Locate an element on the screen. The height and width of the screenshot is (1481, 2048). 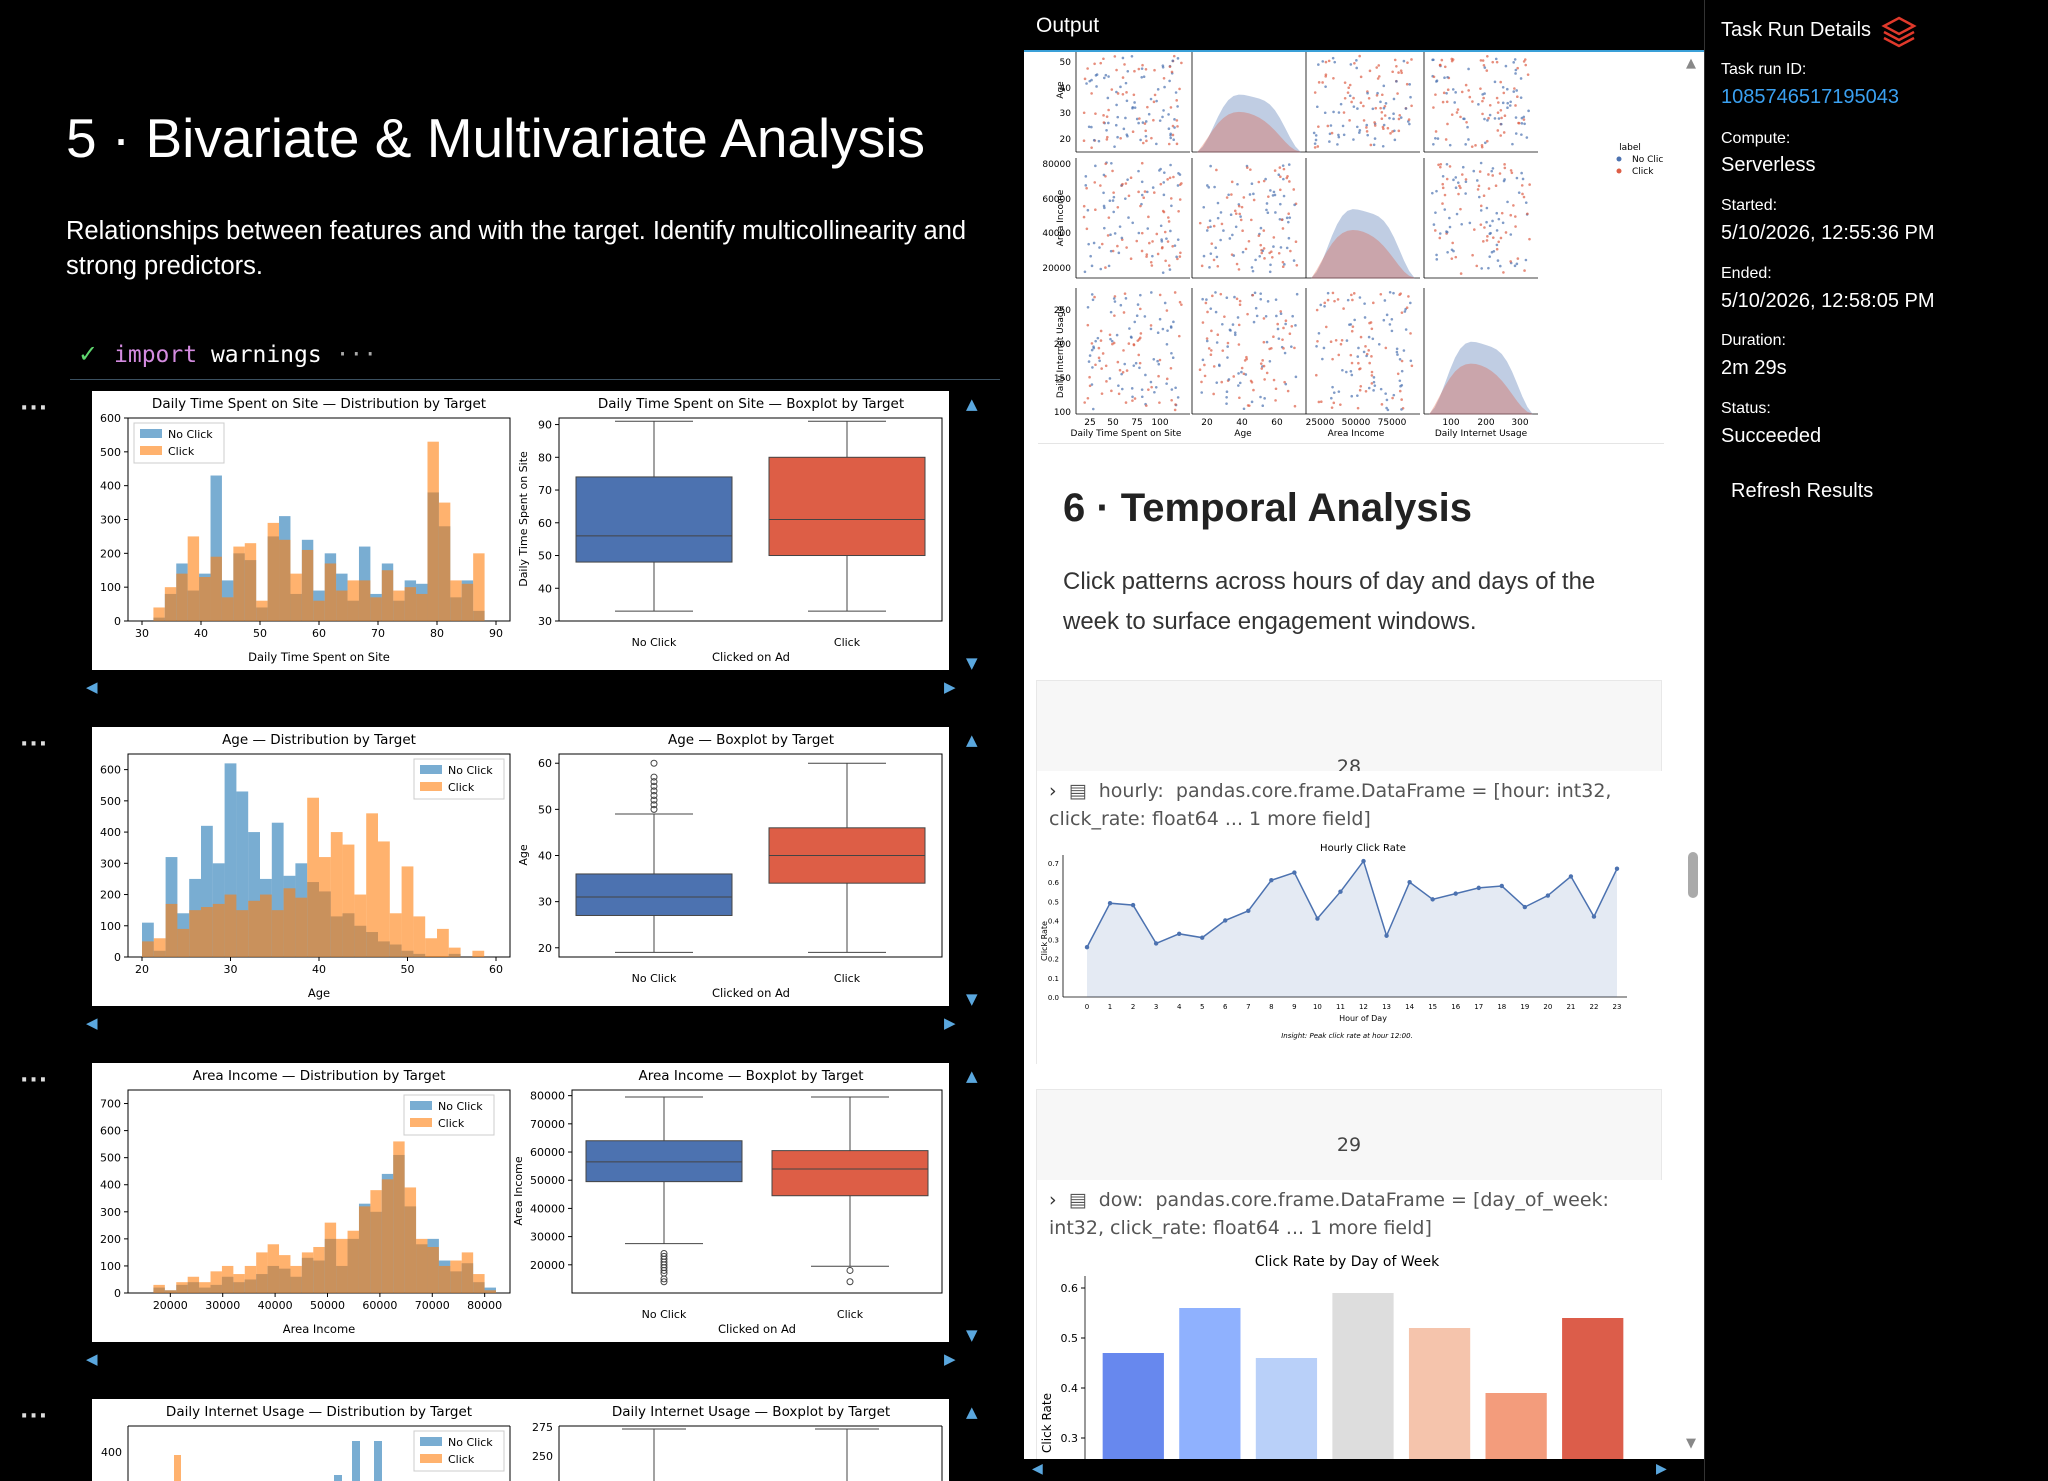
code-cell: ✓ import warnings ··· is located at coordinates (535, 358).